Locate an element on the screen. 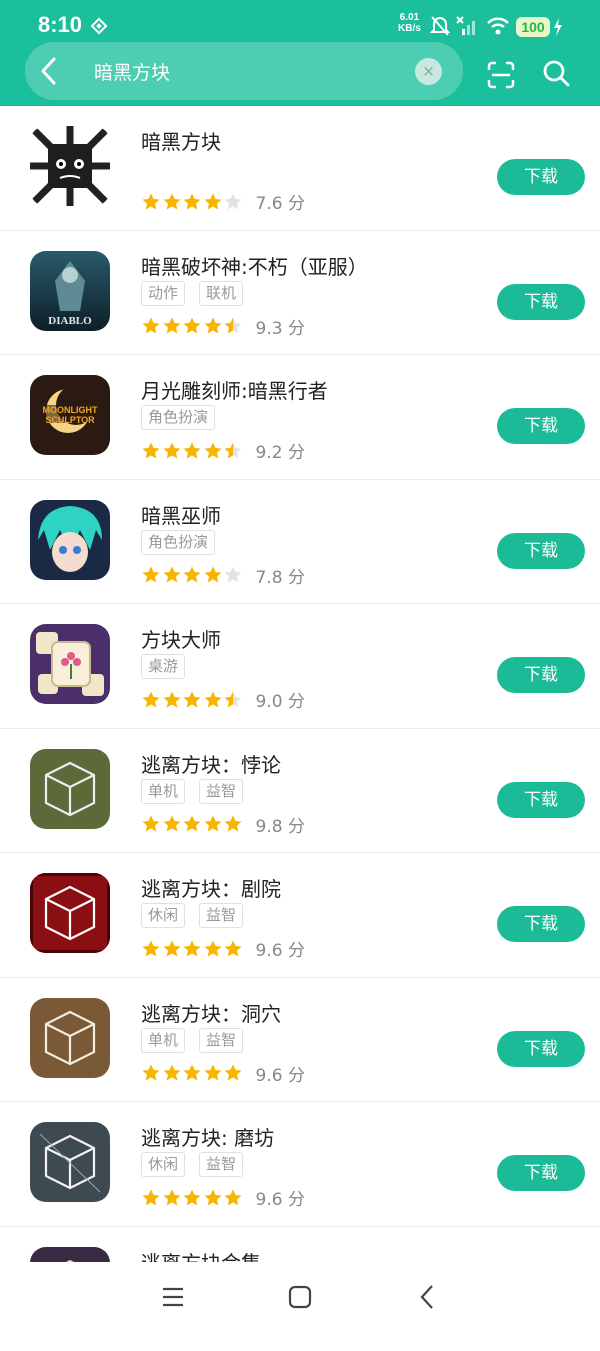  app-list-item: 暗黑方块7.6 分下载 is located at coordinates (300, 168).